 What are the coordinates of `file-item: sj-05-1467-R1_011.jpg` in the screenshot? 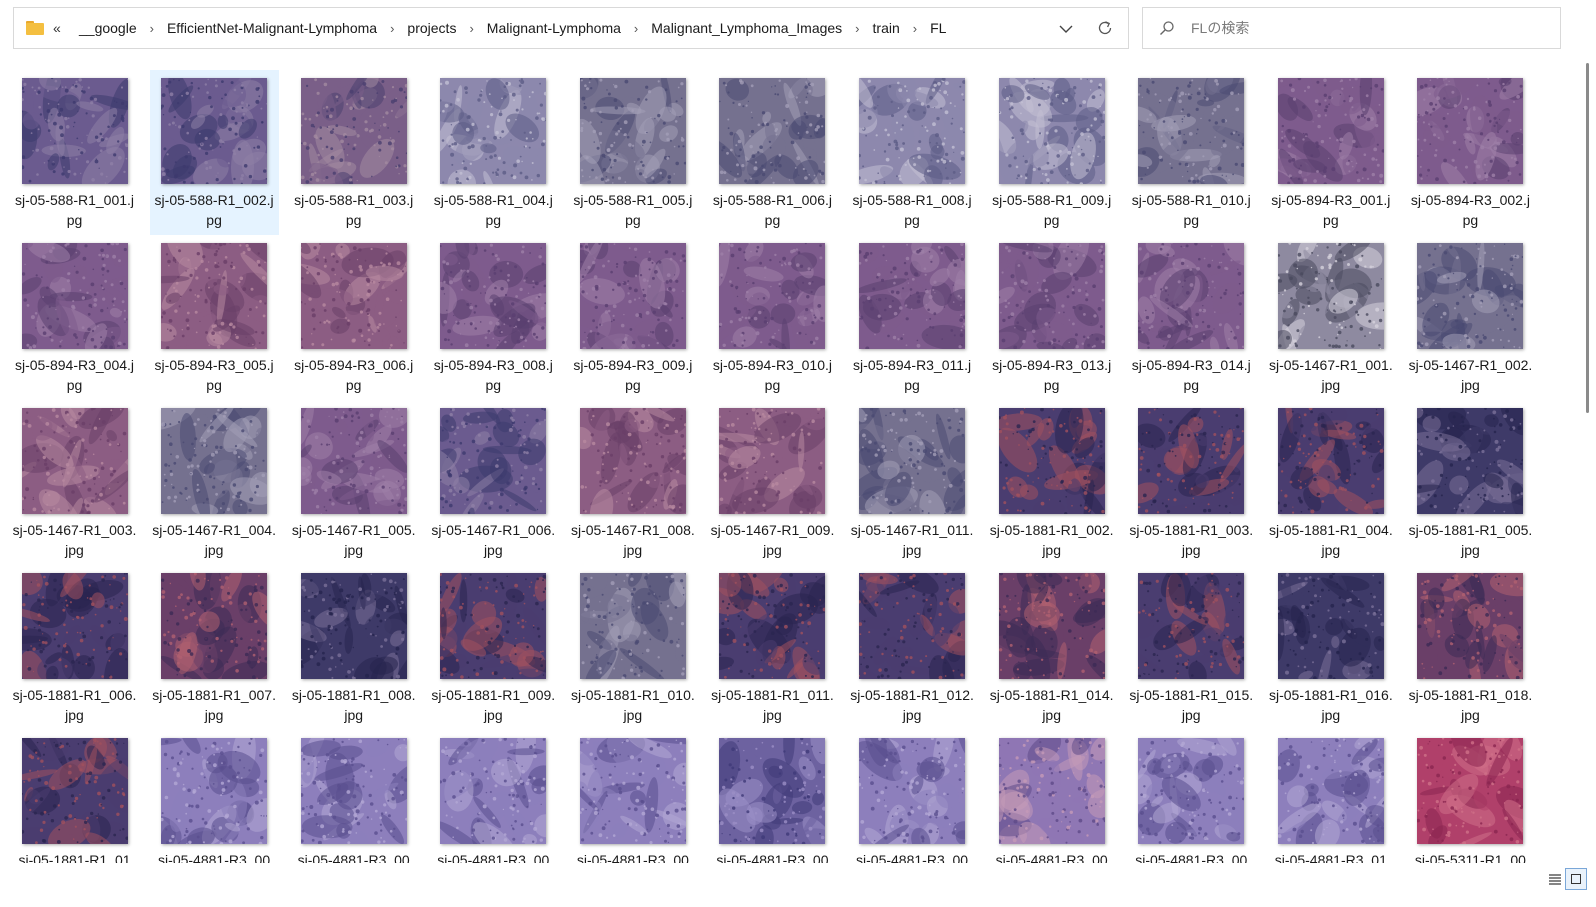 It's located at (912, 482).